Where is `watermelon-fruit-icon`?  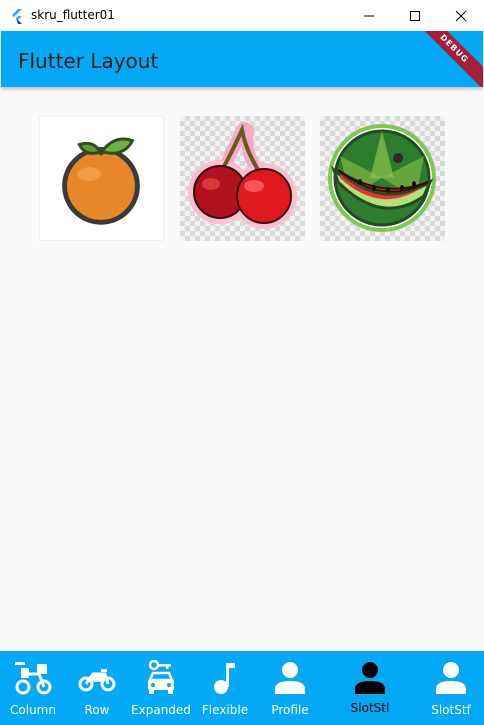 watermelon-fruit-icon is located at coordinates (382, 178).